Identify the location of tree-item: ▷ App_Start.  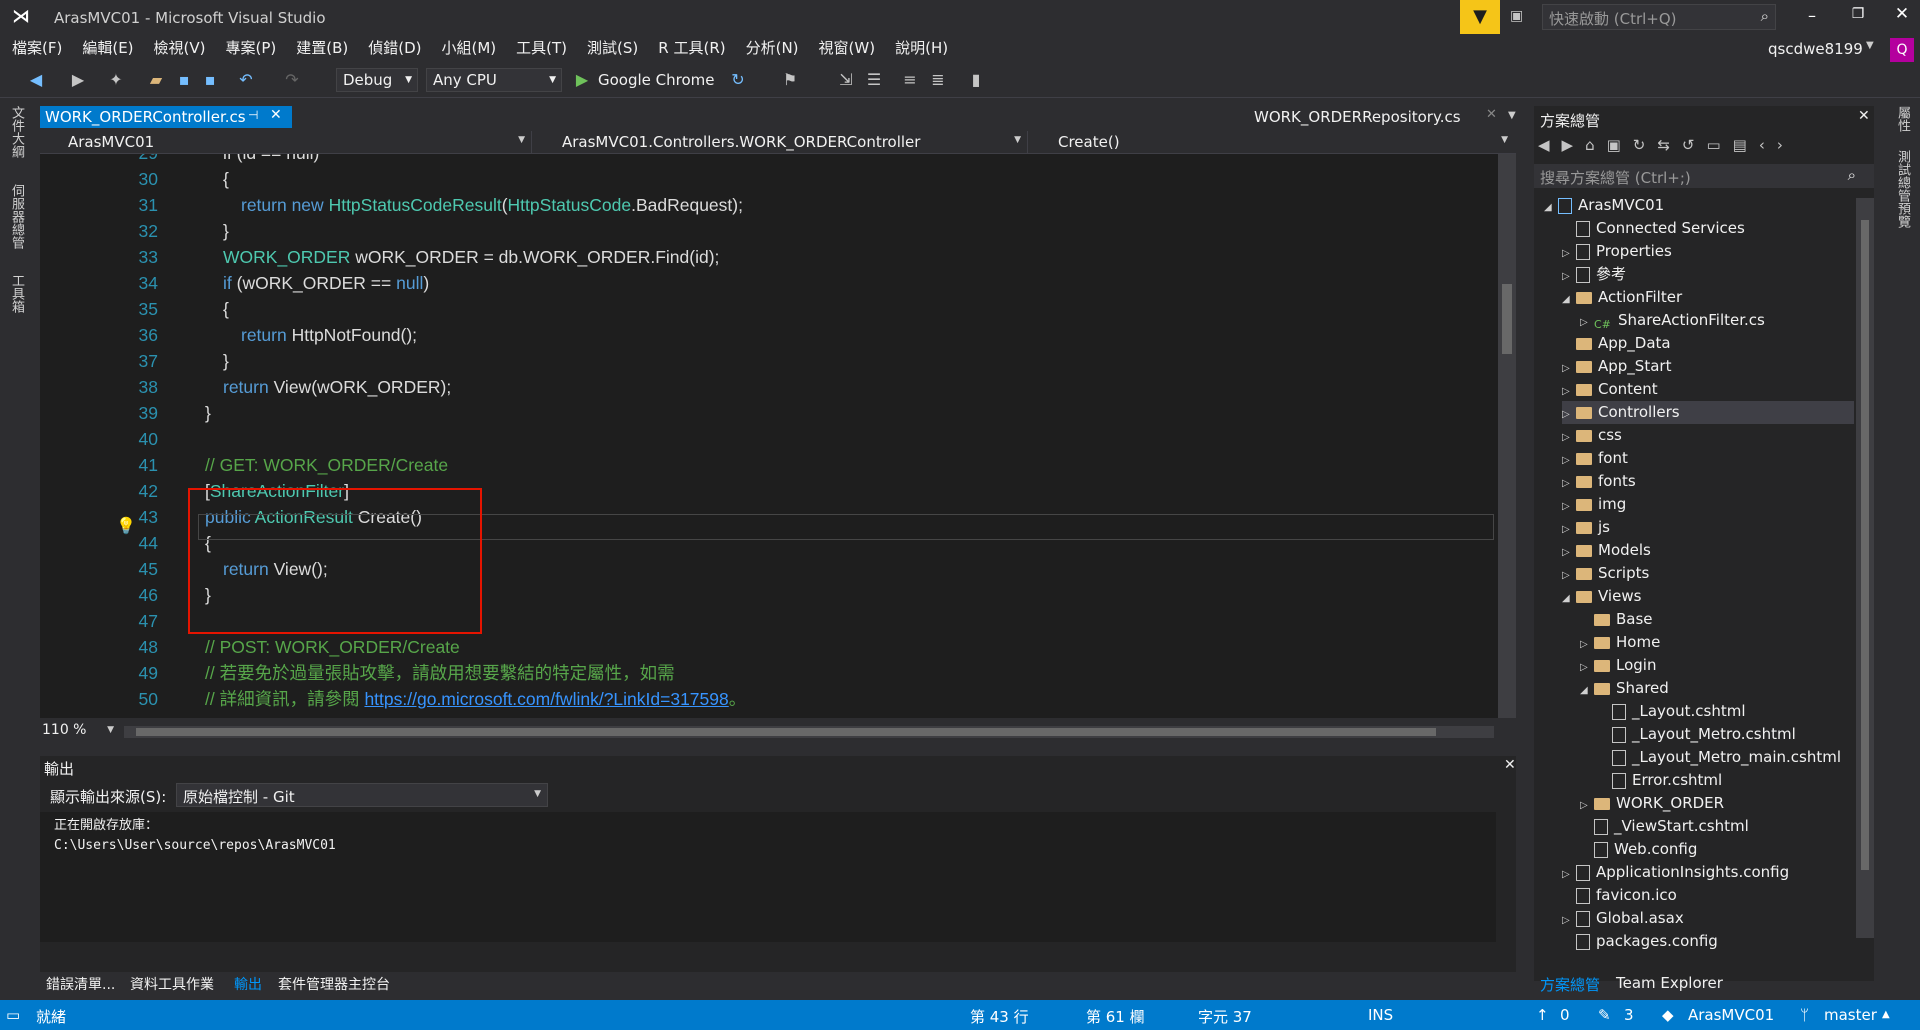
(1616, 366).